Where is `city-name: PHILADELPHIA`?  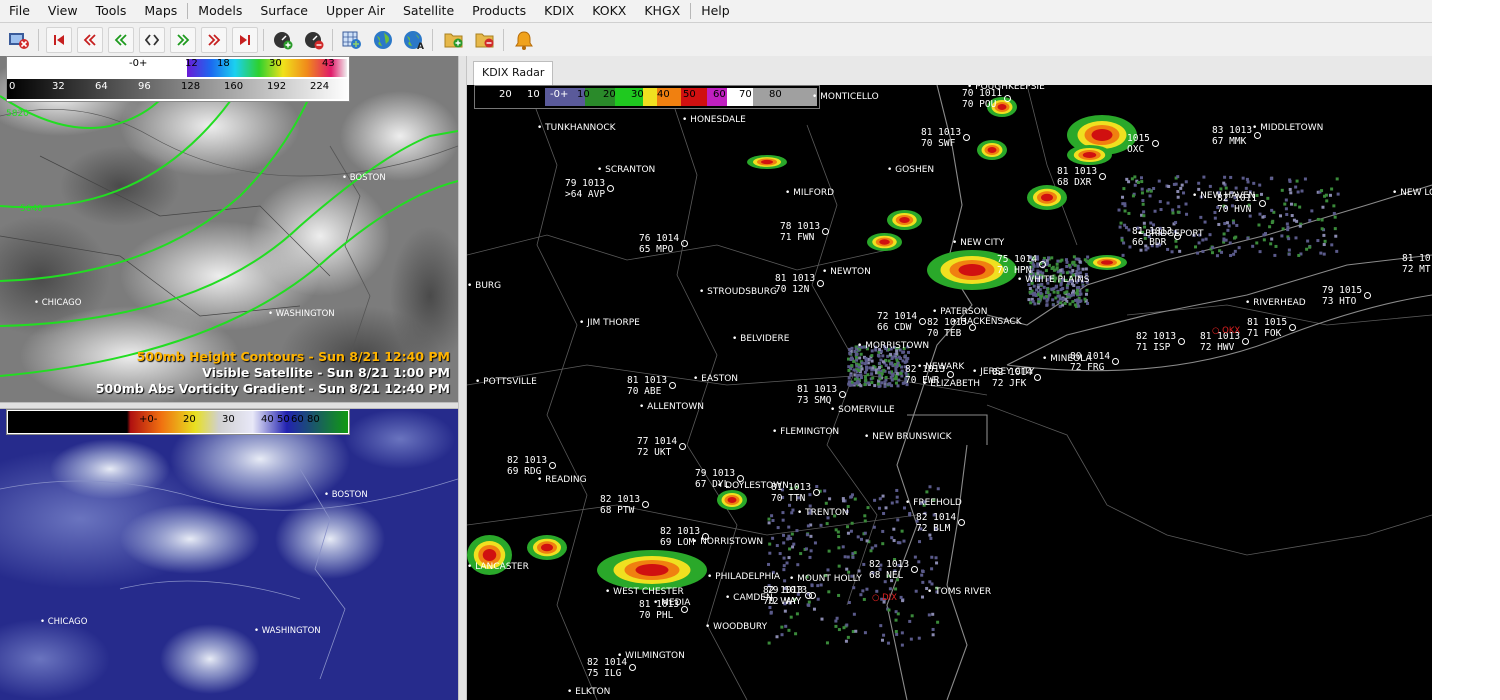
city-name: PHILADELPHIA is located at coordinates (748, 577).